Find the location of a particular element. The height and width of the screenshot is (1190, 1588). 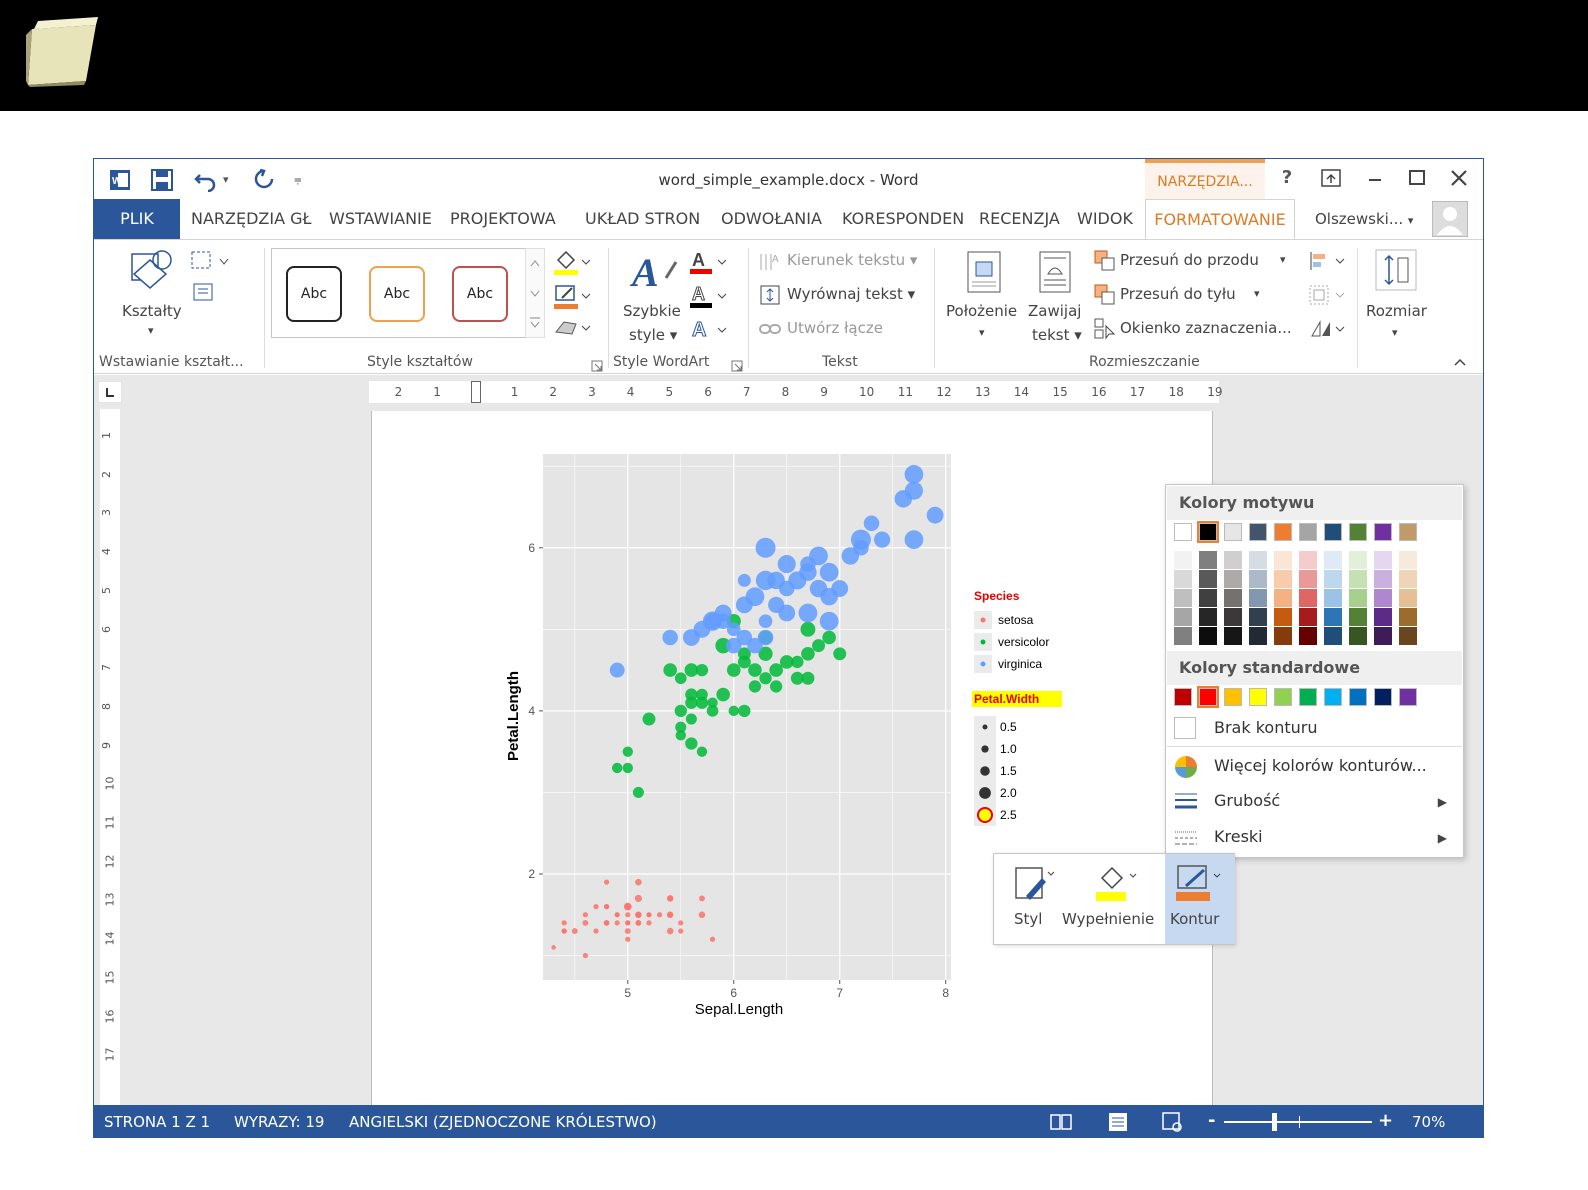

text-box-icon is located at coordinates (203, 293).